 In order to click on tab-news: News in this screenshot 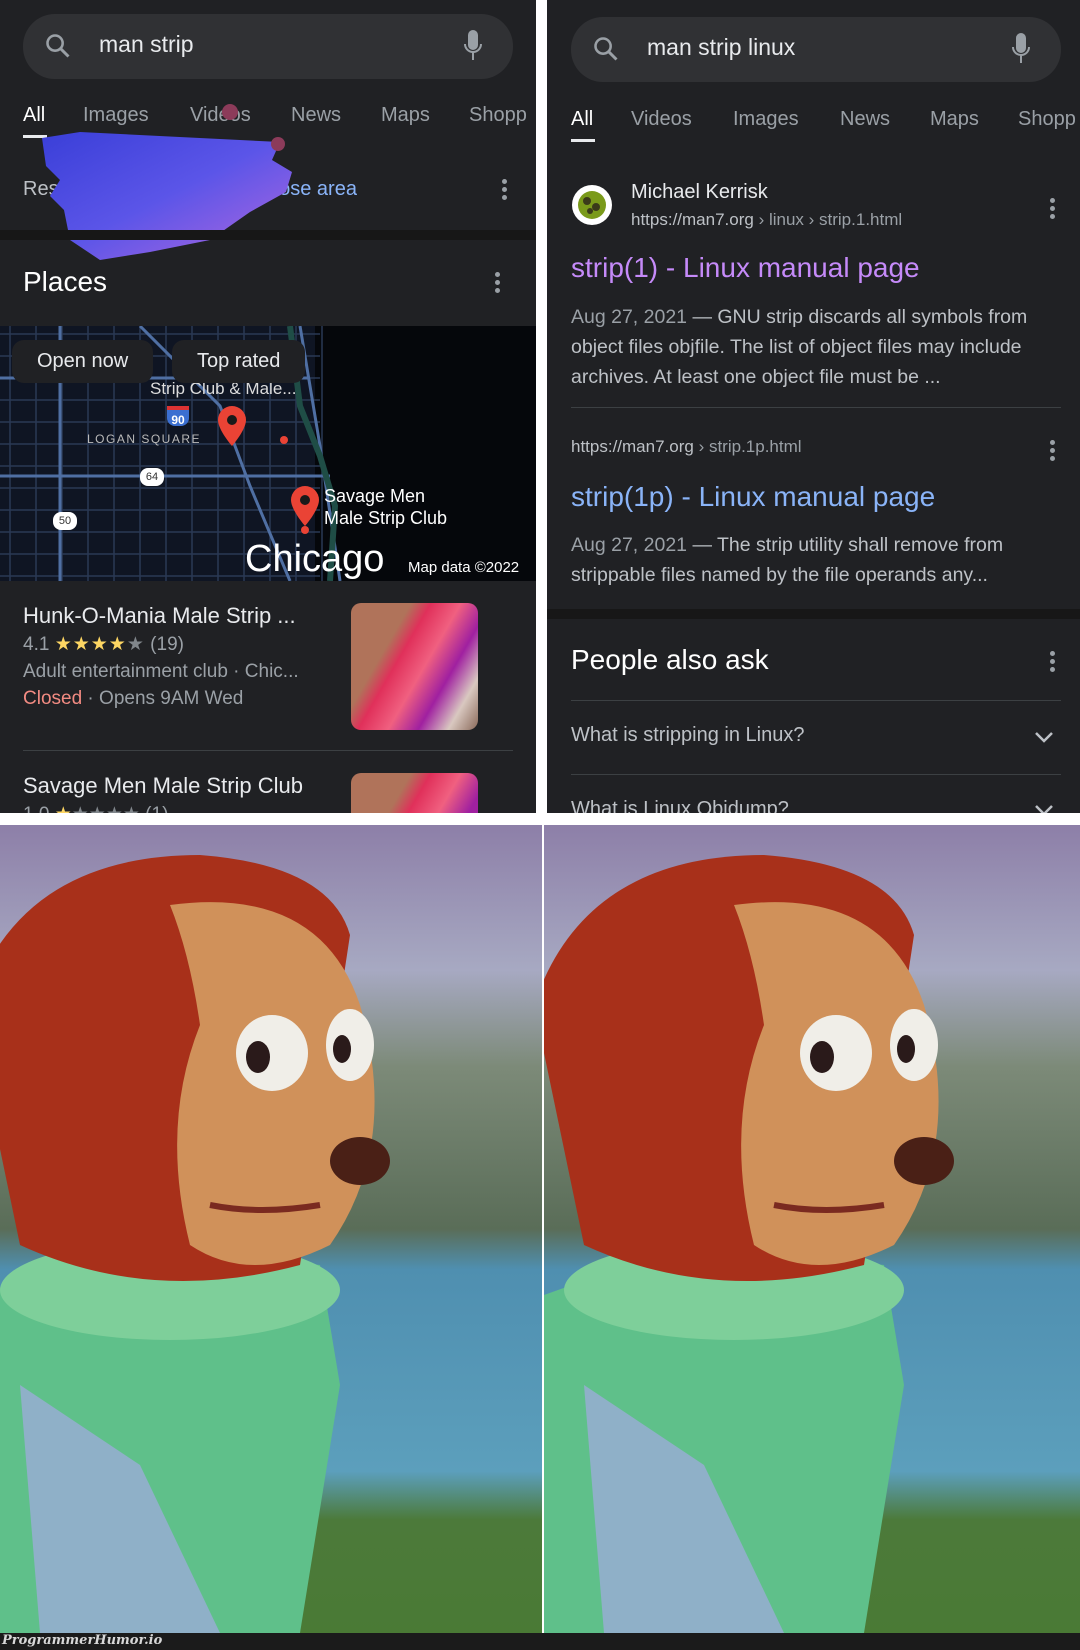, I will do `click(865, 119)`.